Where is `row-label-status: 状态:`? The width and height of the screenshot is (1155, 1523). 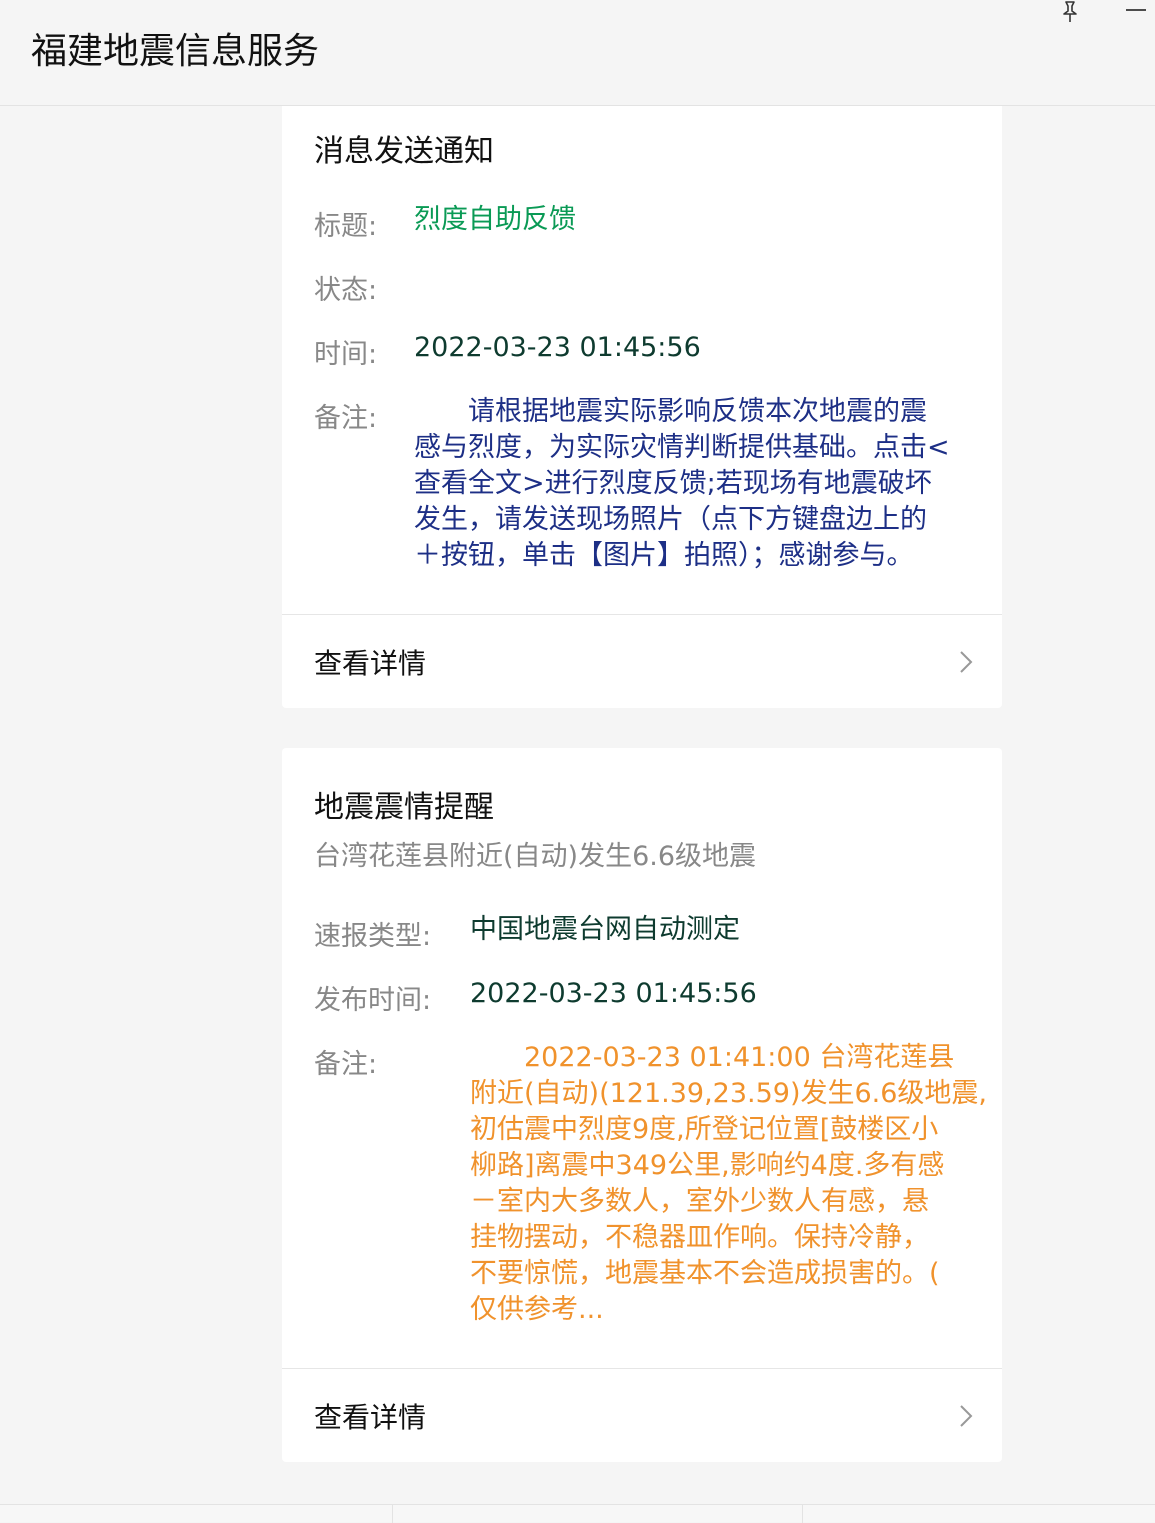
row-label-status: 状态: is located at coordinates (346, 290).